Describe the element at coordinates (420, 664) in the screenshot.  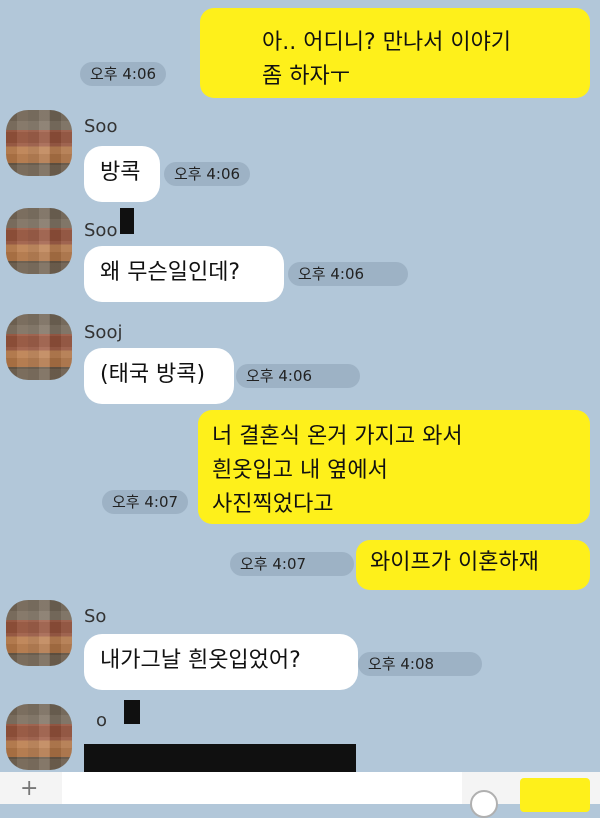
I see `message-time: 오후 4:08` at that location.